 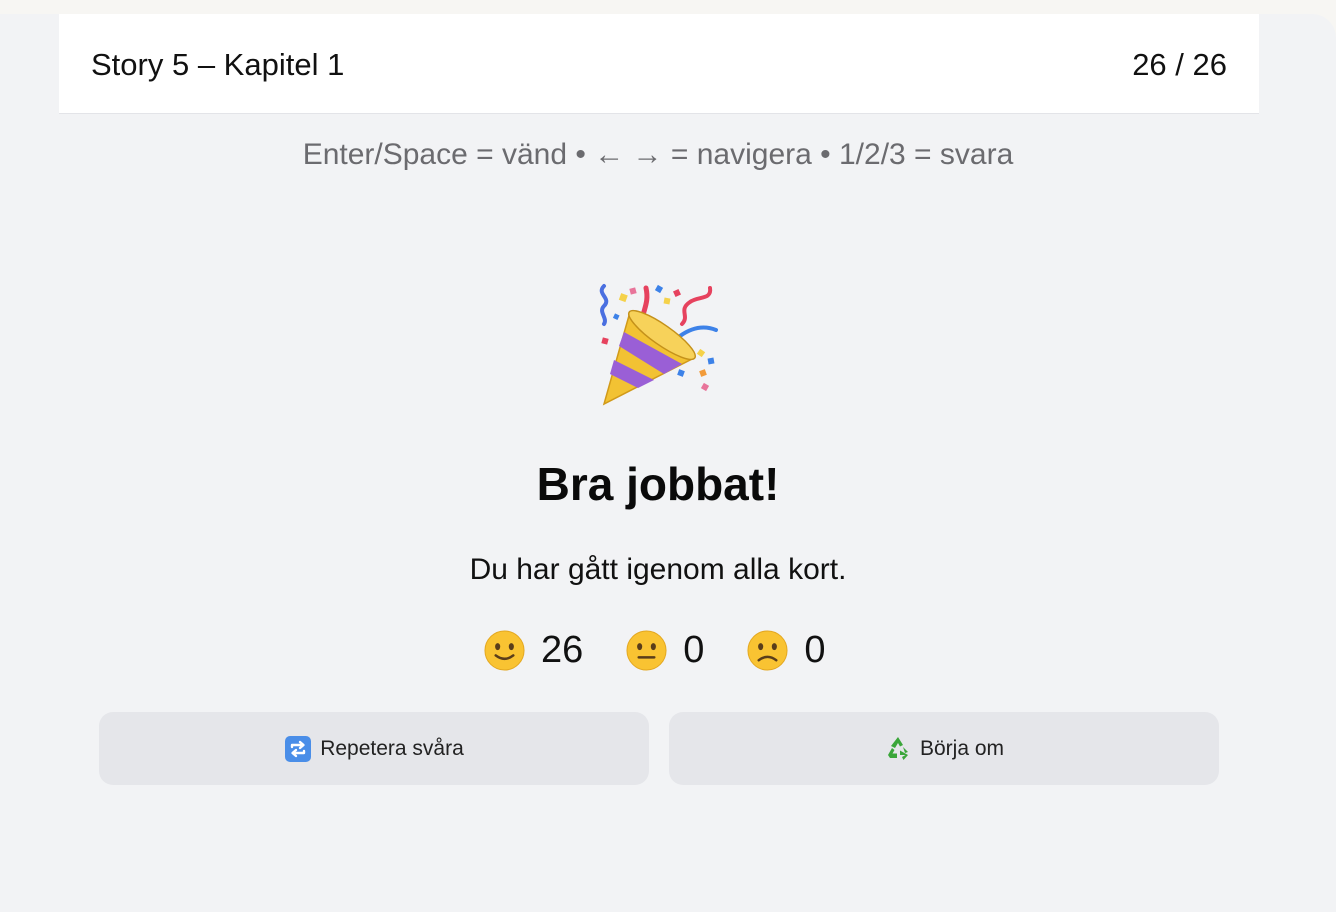 What do you see at coordinates (659, 64) in the screenshot?
I see `header-bar: Story 5 – Kapitel 1 26 / 26` at bounding box center [659, 64].